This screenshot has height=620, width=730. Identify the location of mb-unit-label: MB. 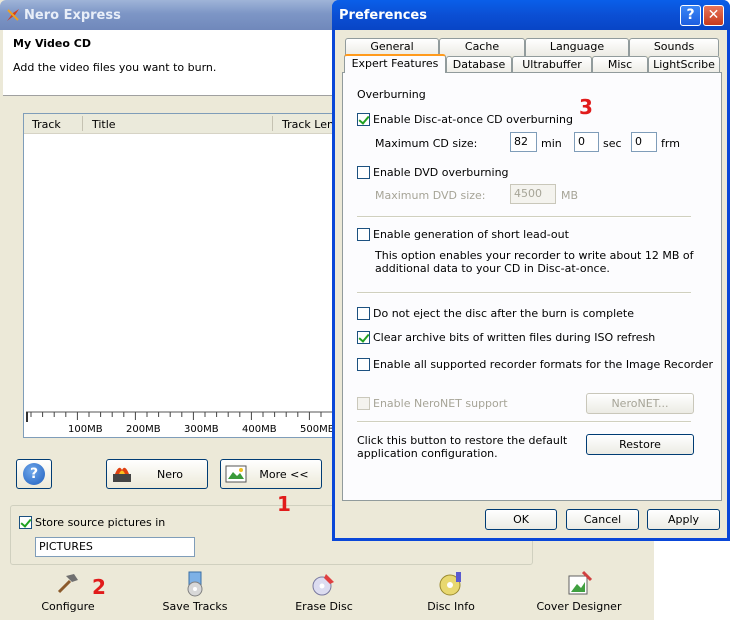
(570, 195).